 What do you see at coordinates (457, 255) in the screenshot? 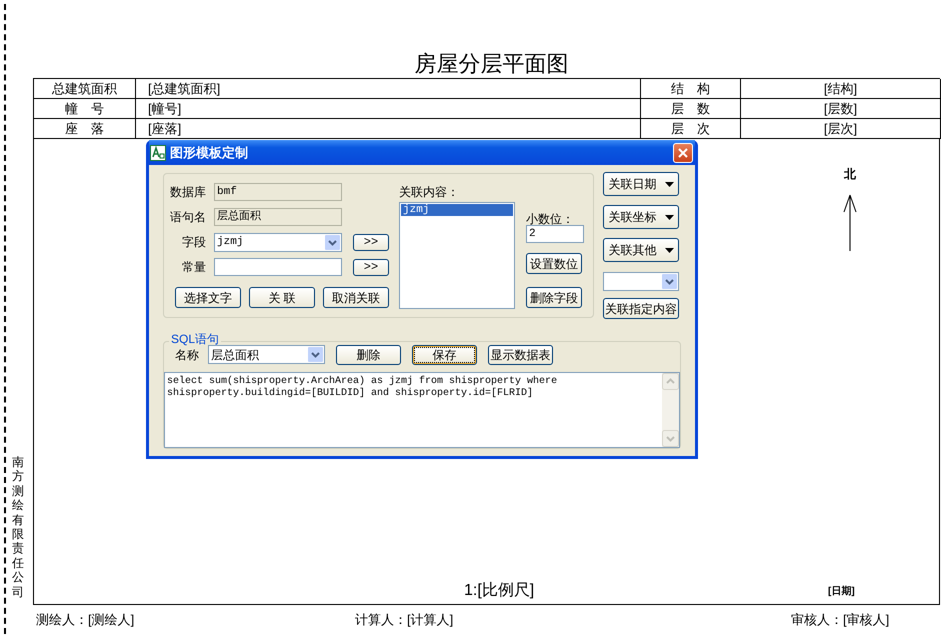
I see `linked-list: jzmj` at bounding box center [457, 255].